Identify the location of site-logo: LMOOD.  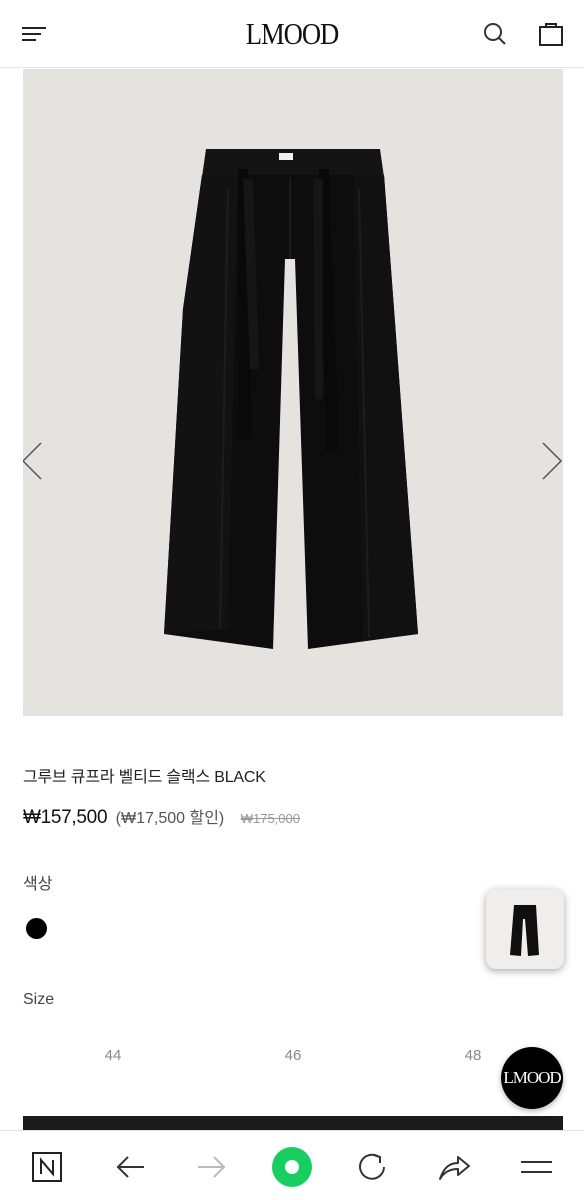
(292, 34).